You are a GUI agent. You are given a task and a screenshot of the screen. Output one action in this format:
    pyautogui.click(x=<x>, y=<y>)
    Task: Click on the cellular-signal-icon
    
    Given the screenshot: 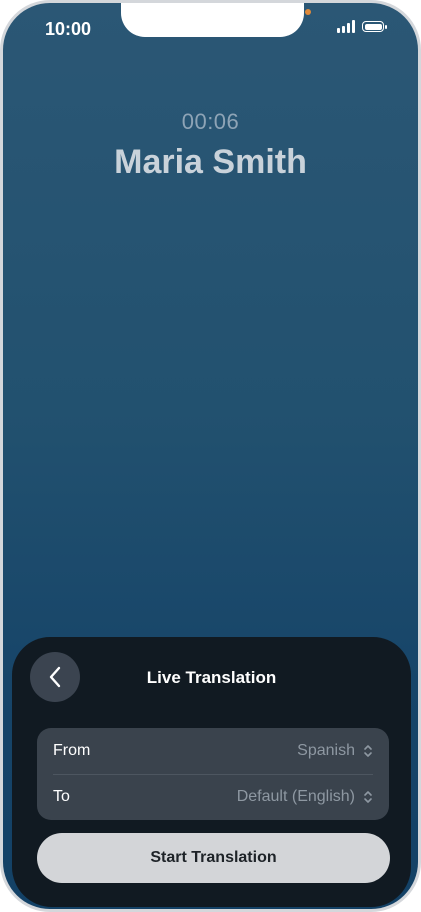 What is the action you would take?
    pyautogui.click(x=346, y=26)
    